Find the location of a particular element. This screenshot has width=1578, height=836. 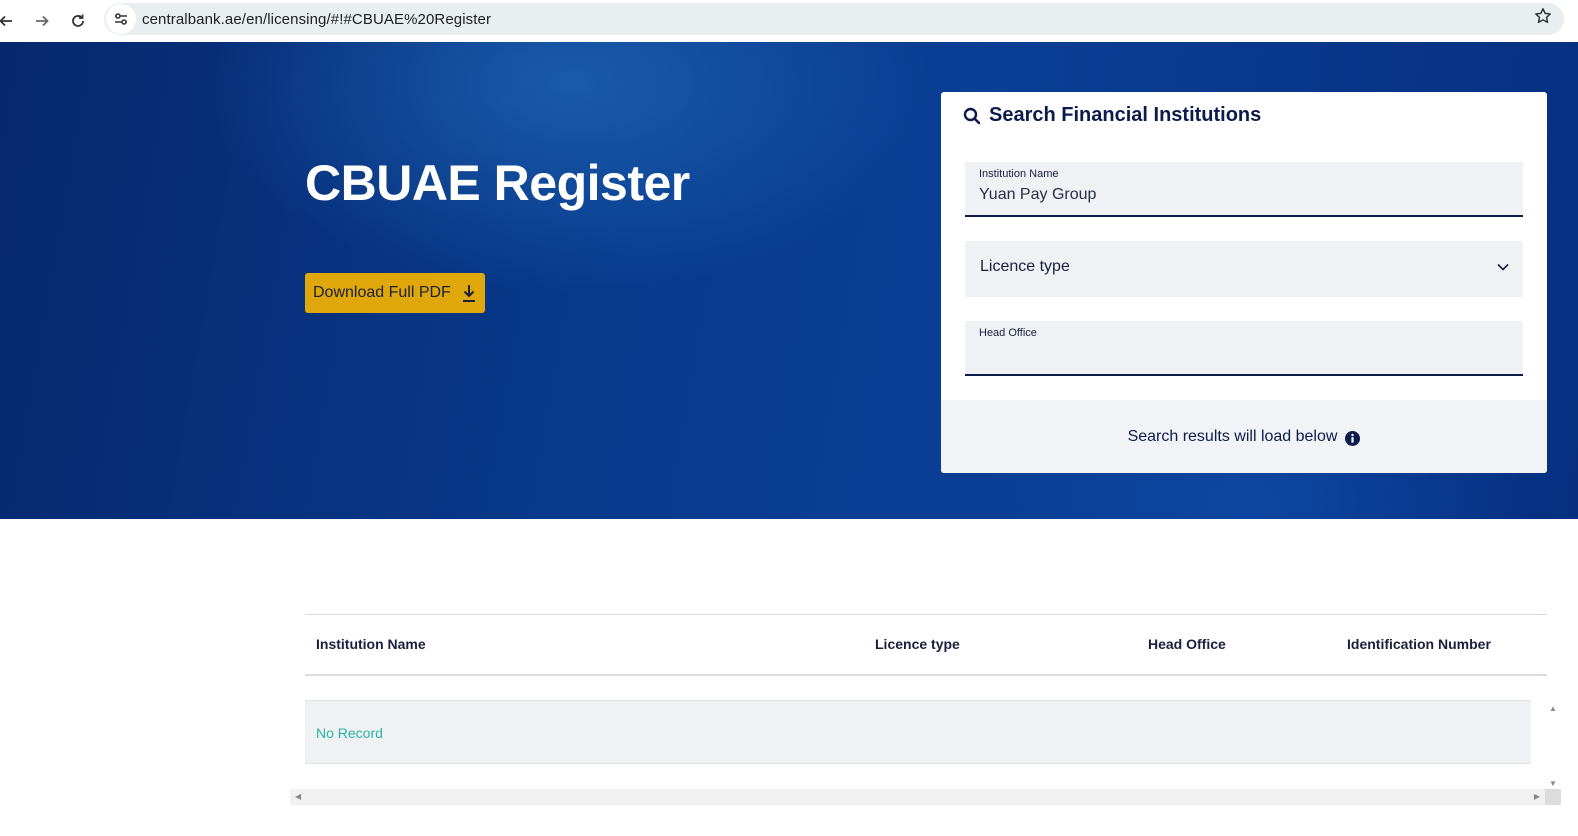

bookmark-button is located at coordinates (1543, 19).